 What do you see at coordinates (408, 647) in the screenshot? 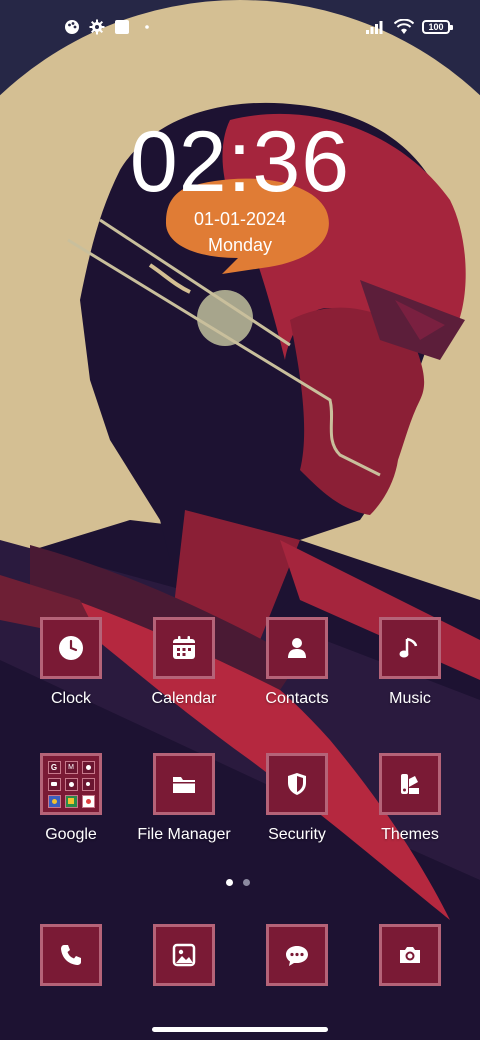
I see `music-note-icon` at bounding box center [408, 647].